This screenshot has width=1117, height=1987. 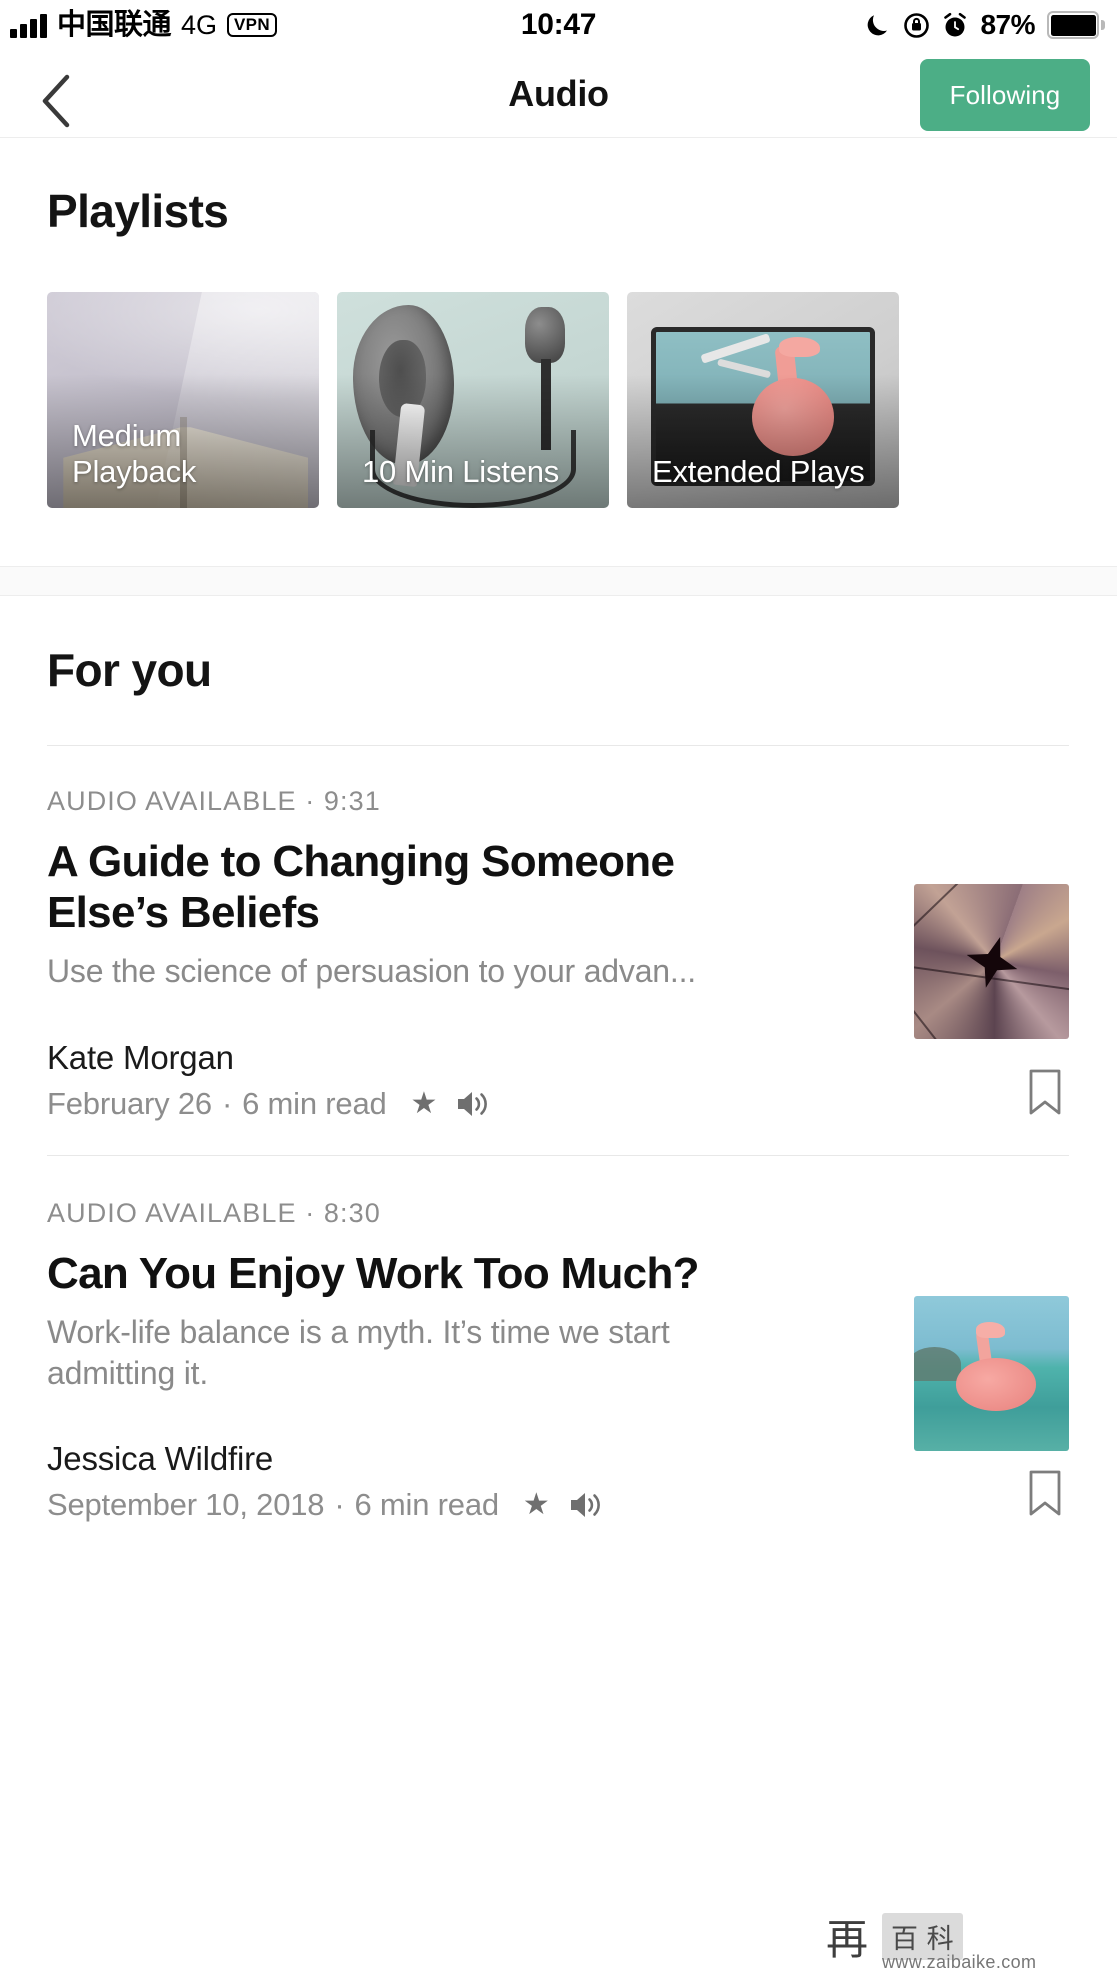 I want to click on playlist-card-label: 10 Min Listens, so click(x=461, y=472).